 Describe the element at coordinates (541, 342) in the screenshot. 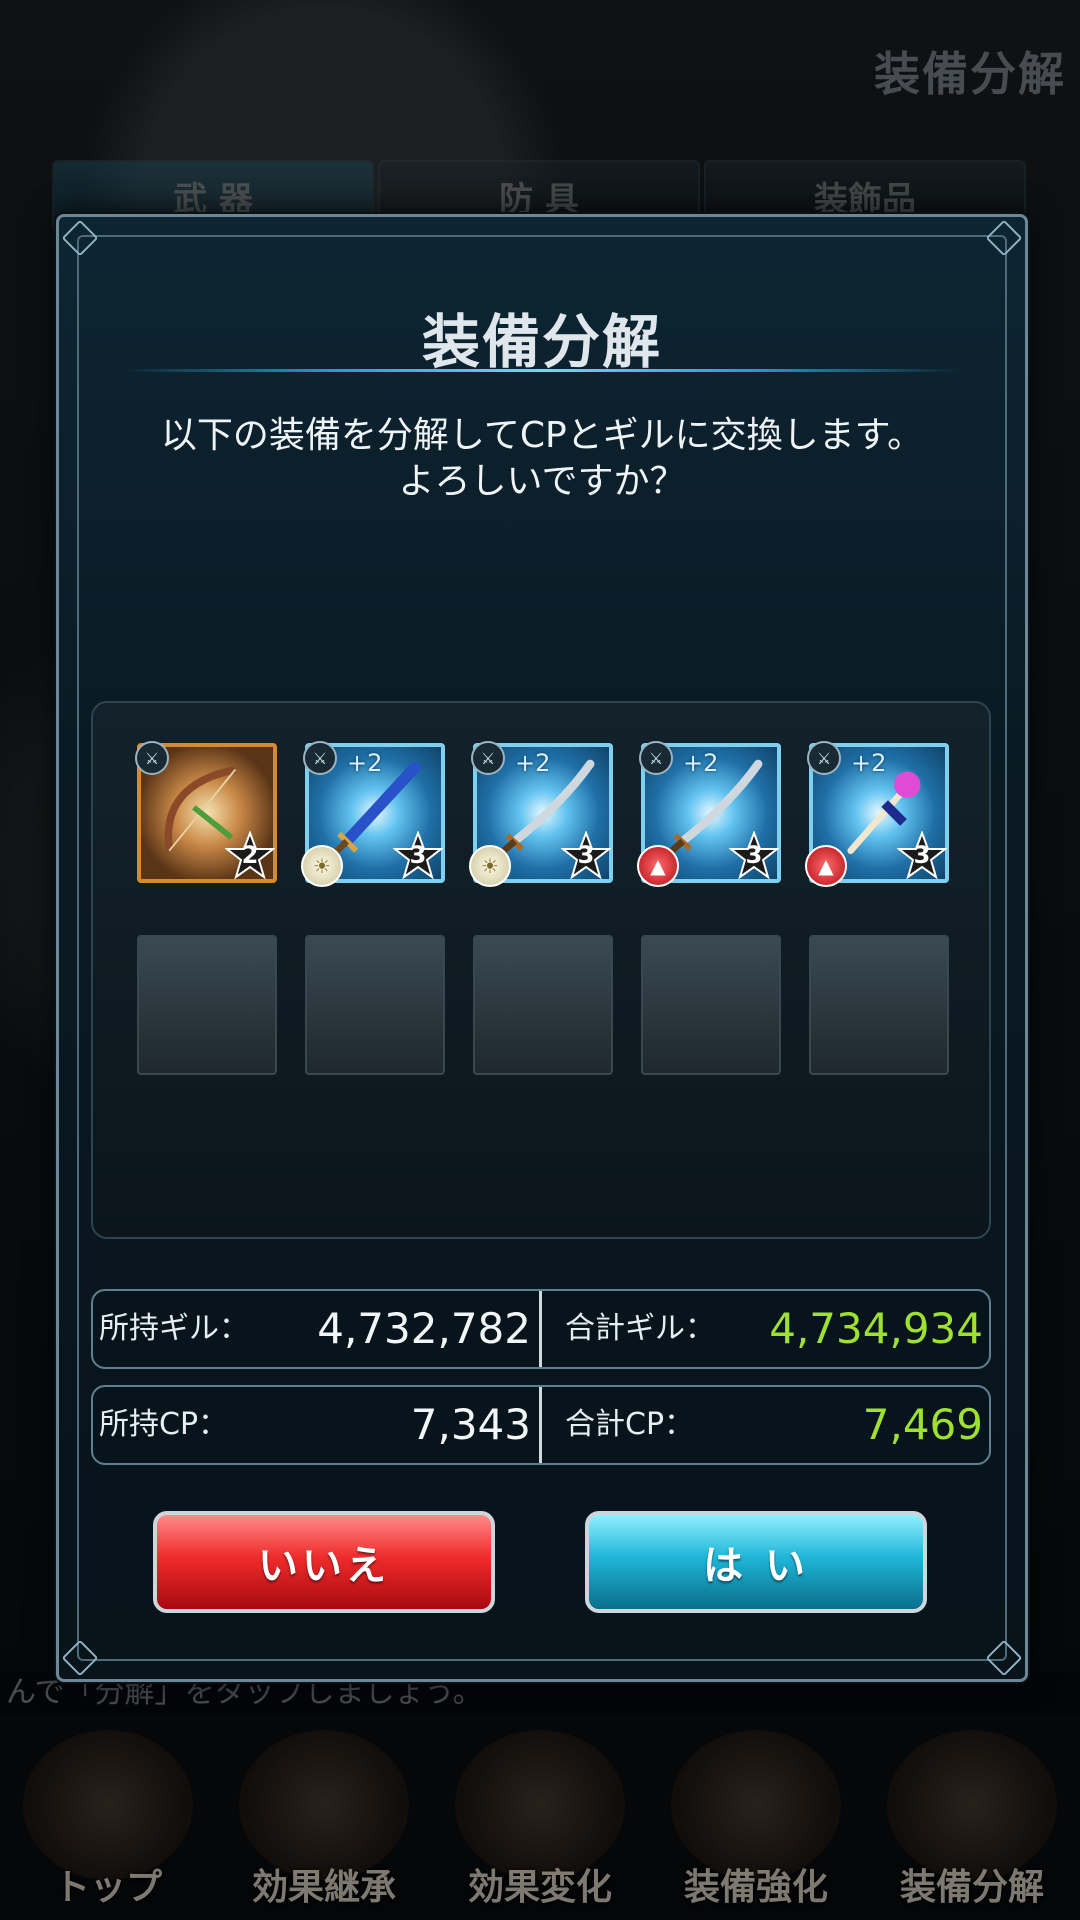

I see `dialog-title: 装備分解` at that location.